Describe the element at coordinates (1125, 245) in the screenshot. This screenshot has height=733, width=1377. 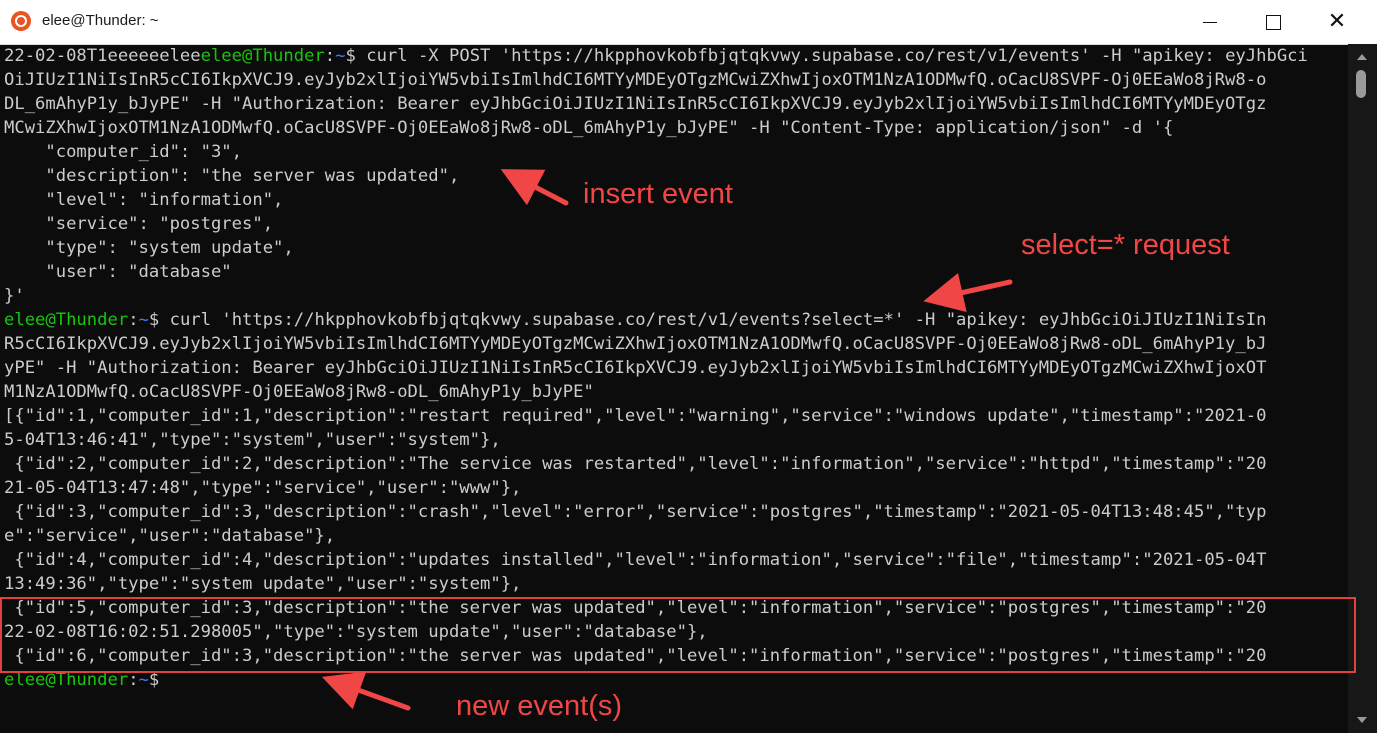
I see `select-request-annotation: select=* request` at that location.